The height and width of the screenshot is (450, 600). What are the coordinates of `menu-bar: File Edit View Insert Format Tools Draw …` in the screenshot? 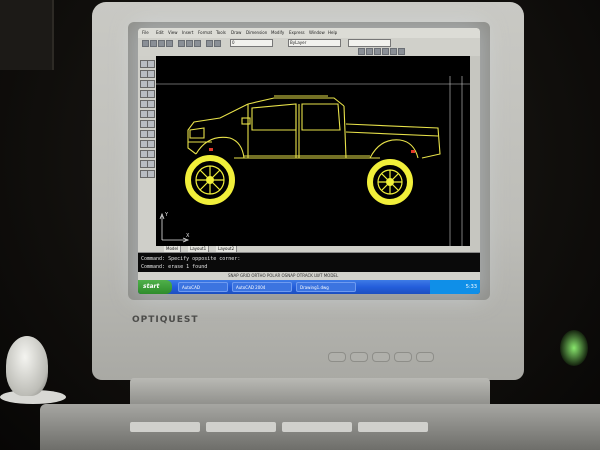 It's located at (309, 33).